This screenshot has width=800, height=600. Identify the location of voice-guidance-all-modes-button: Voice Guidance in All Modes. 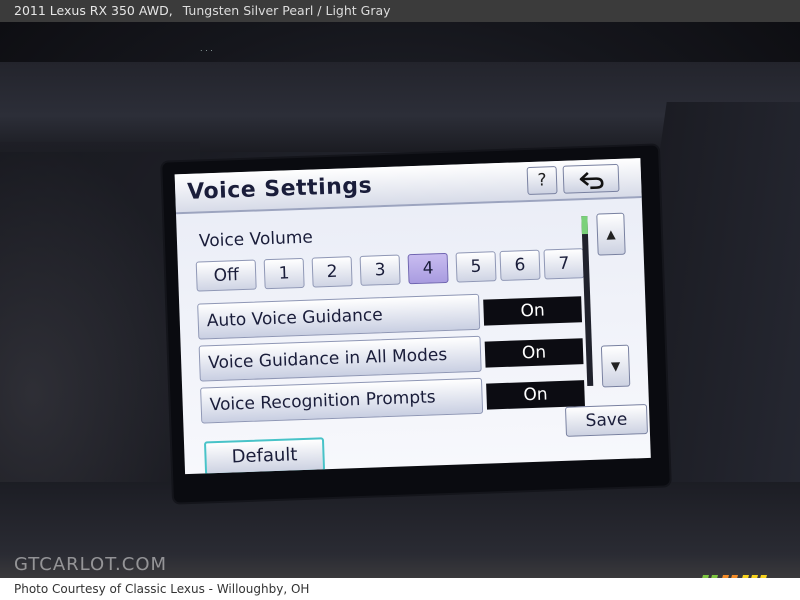
(340, 358).